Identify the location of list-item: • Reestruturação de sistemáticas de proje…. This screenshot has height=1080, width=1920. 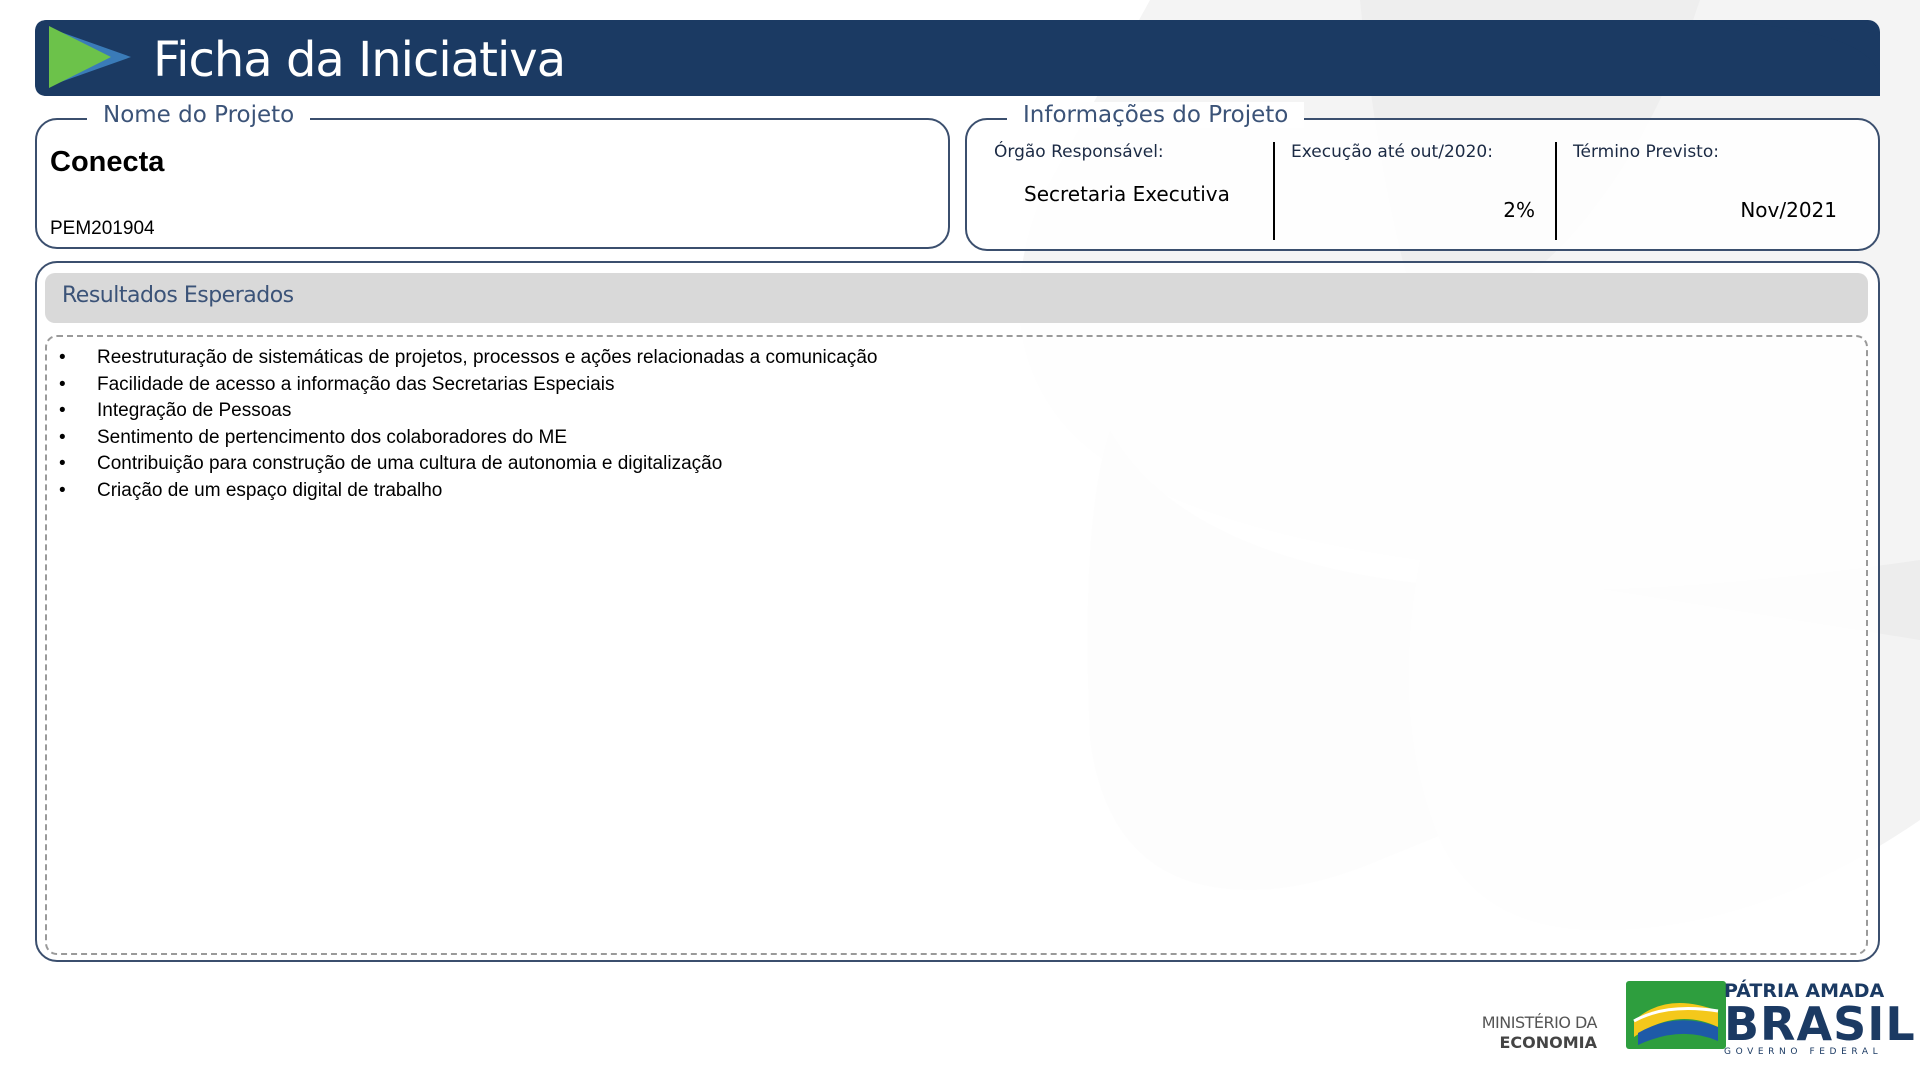
(468, 358).